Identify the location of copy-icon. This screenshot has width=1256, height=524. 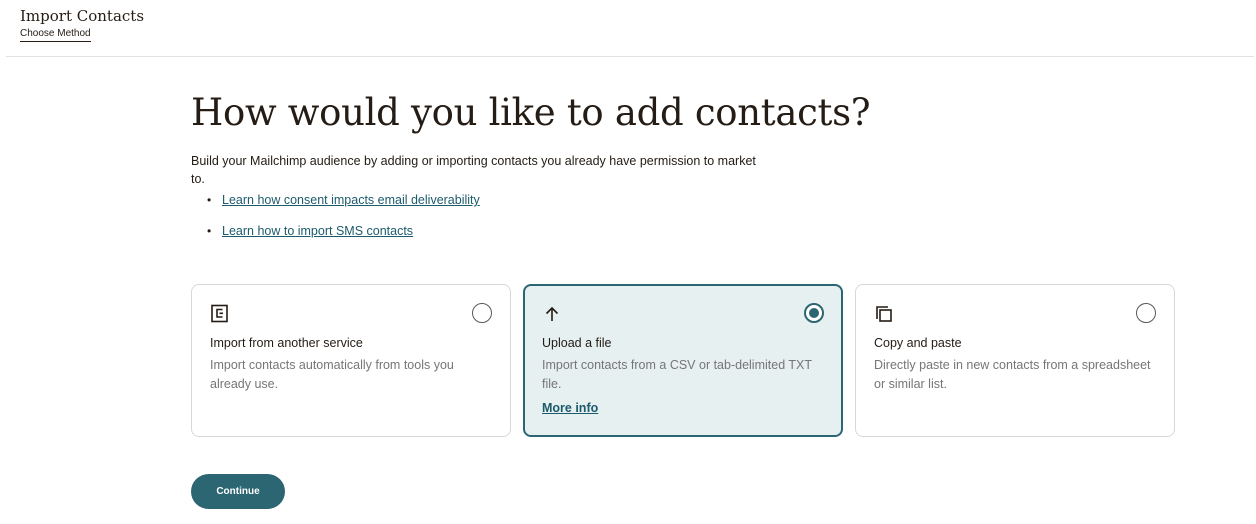
(884, 314).